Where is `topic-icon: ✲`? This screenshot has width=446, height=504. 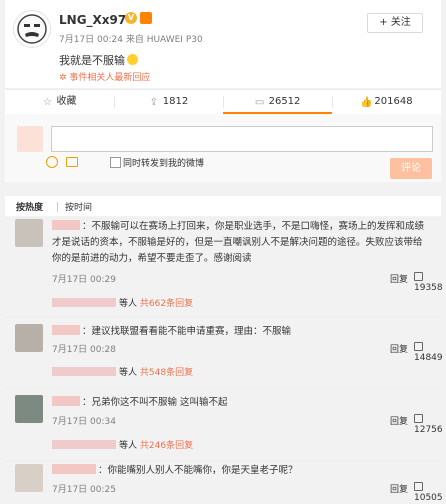 topic-icon: ✲ is located at coordinates (63, 78).